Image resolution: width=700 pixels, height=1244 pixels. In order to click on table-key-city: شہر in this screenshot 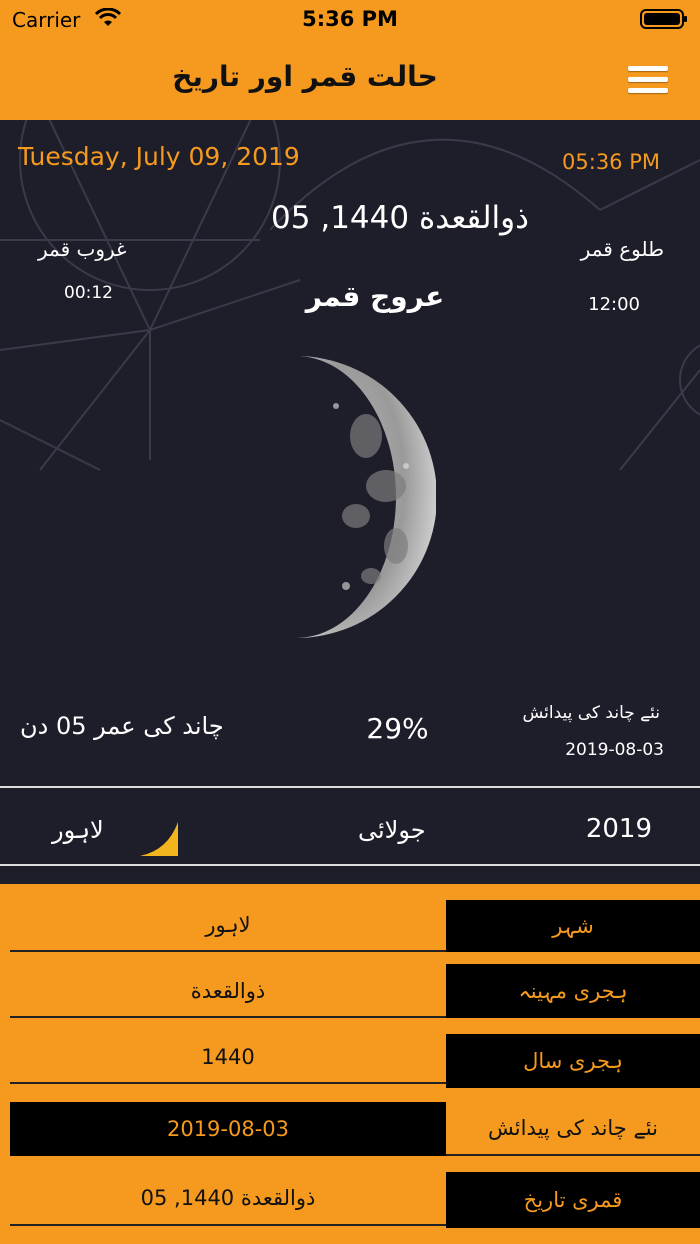, I will do `click(573, 926)`.